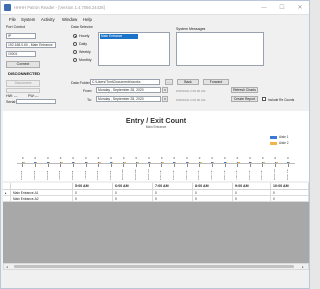 The height and width of the screenshot is (289, 320). What do you see at coordinates (133, 186) in the screenshot?
I see `grid-header: 6:00 AM` at bounding box center [133, 186].